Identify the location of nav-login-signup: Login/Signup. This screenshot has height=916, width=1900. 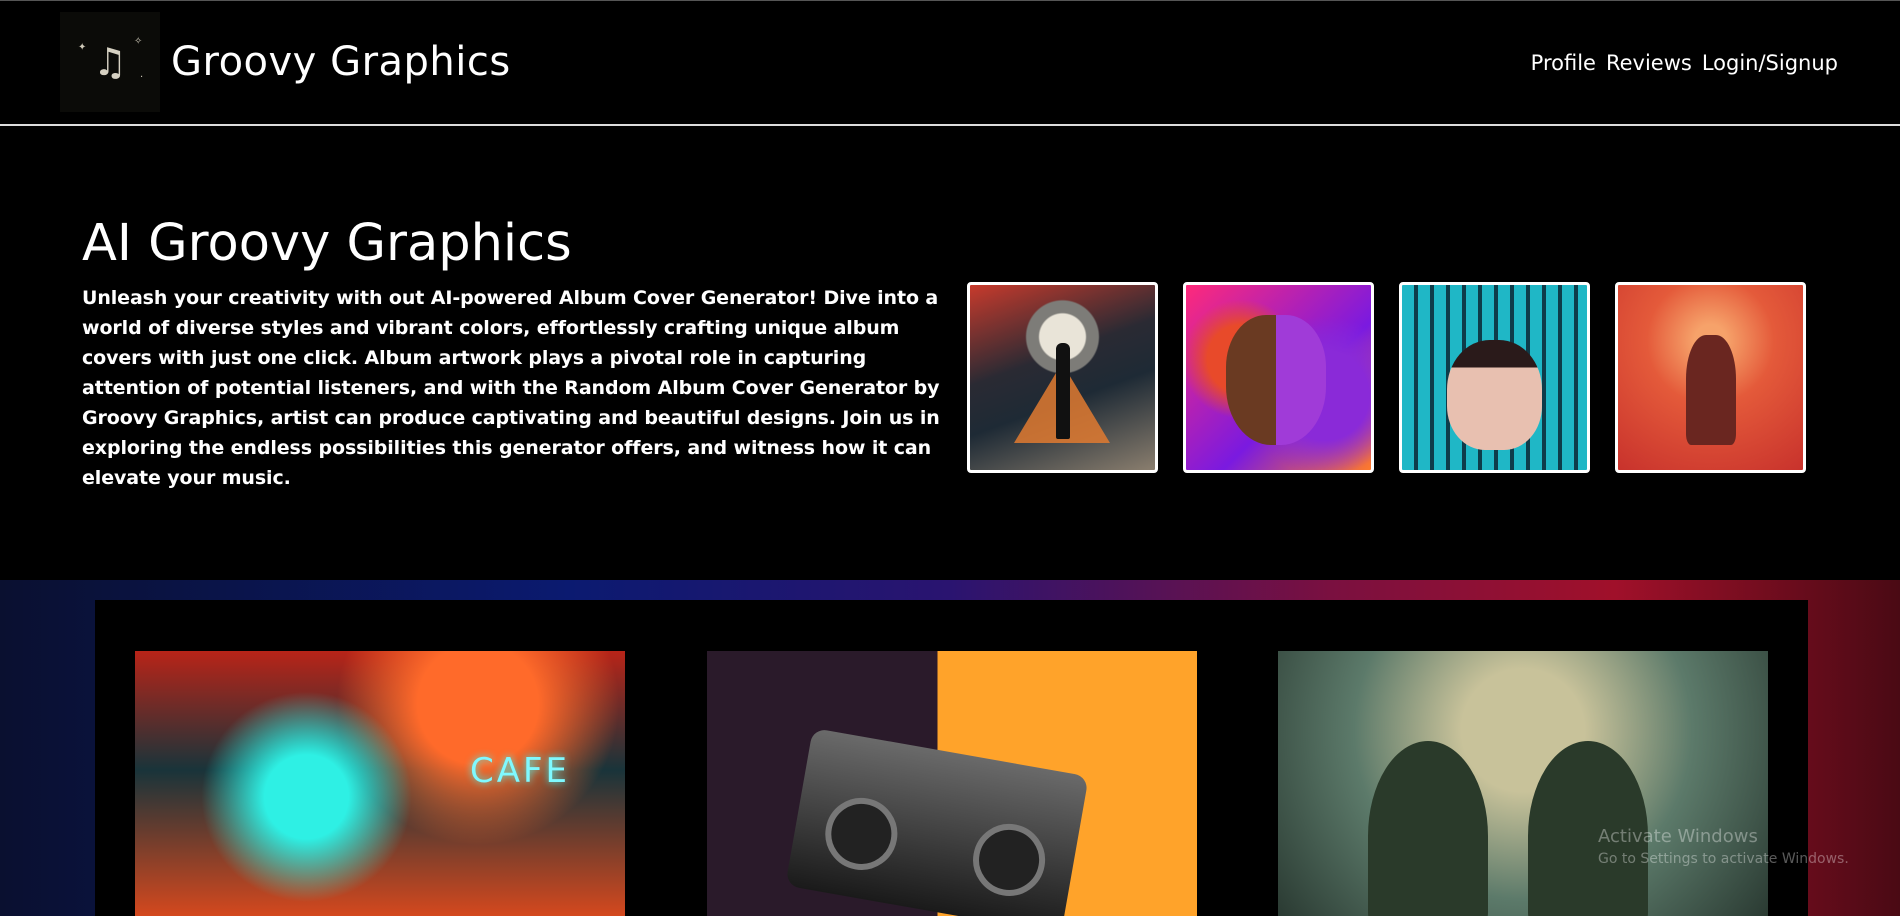
(1770, 63).